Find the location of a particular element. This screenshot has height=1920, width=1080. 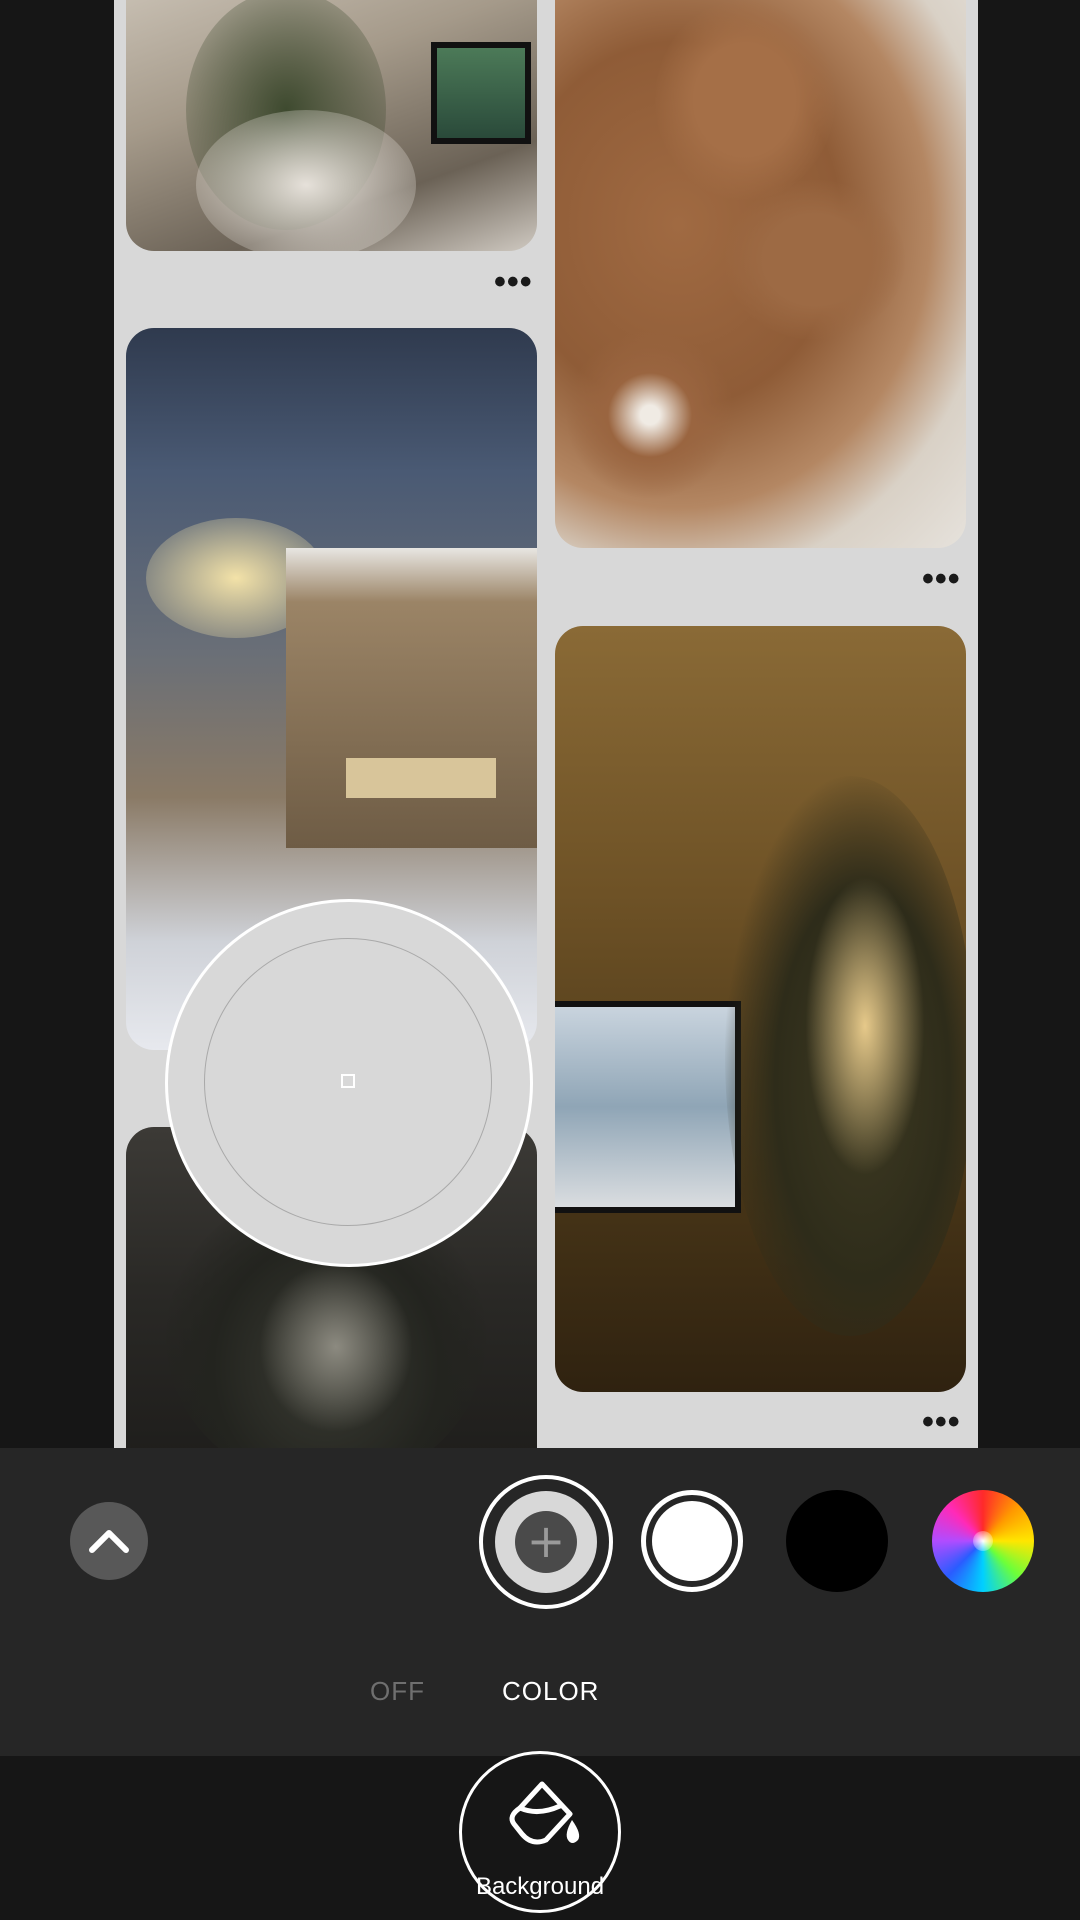

pin-image-cozy-room is located at coordinates (331, 125).